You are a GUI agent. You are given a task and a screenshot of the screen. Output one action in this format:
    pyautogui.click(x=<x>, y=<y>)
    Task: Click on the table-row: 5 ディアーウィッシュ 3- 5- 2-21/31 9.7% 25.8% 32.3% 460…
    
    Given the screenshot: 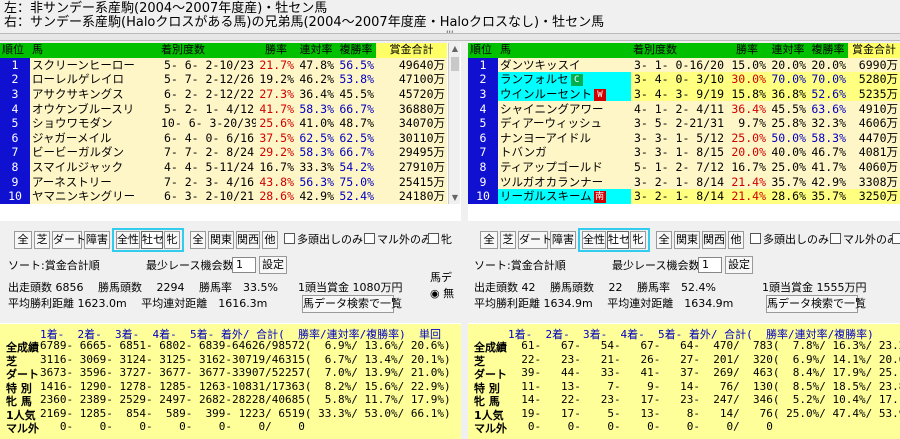 What is the action you would take?
    pyautogui.click(x=684, y=123)
    